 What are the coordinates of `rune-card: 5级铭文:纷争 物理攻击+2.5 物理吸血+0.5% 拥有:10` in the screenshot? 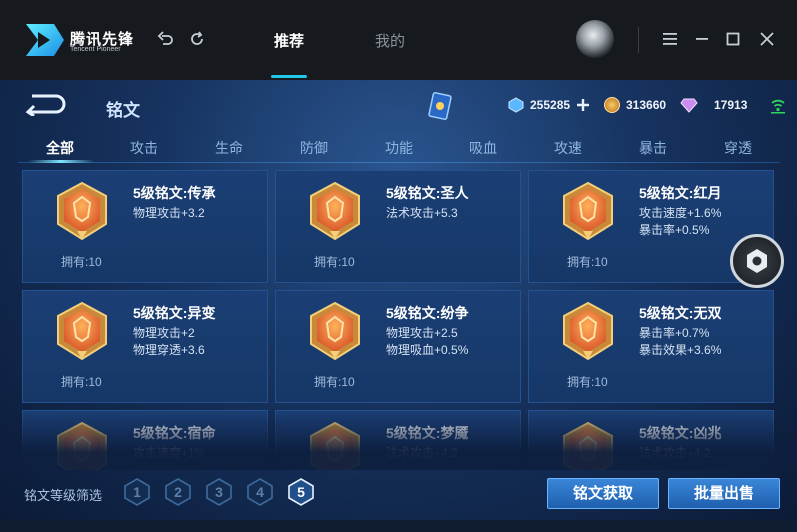 It's located at (398, 346).